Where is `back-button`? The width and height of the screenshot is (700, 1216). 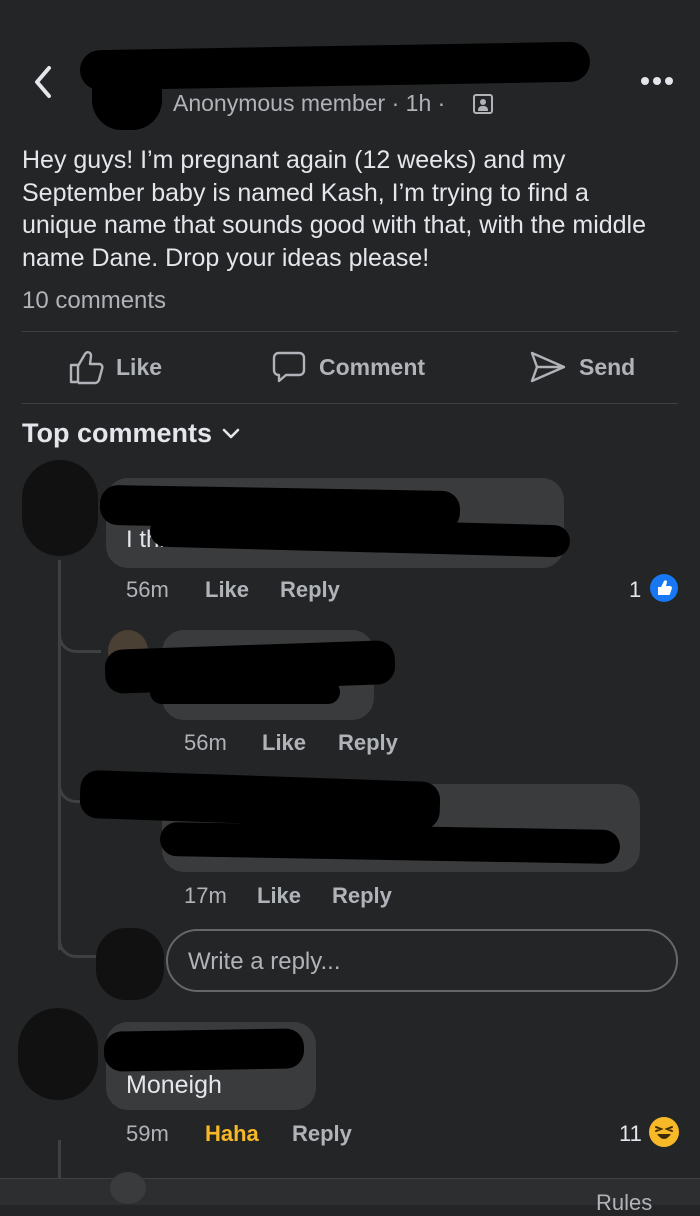
back-button is located at coordinates (43, 82).